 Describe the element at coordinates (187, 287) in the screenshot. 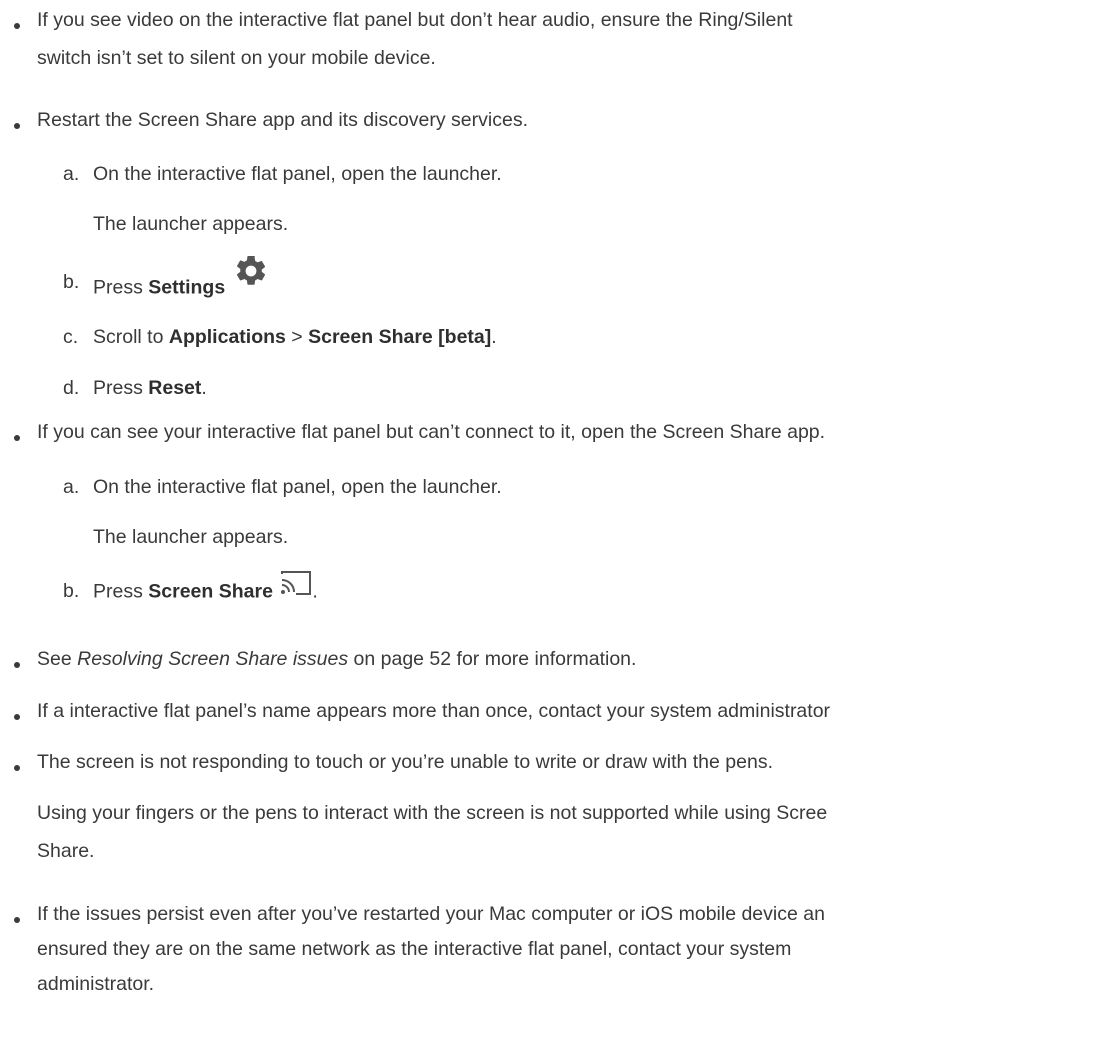

I see `settings-label: Settings` at that location.